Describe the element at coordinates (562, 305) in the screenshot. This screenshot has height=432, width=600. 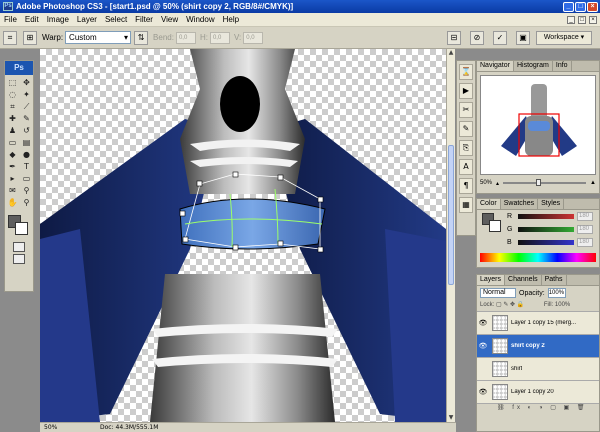
I see `fill-field: 100%` at that location.